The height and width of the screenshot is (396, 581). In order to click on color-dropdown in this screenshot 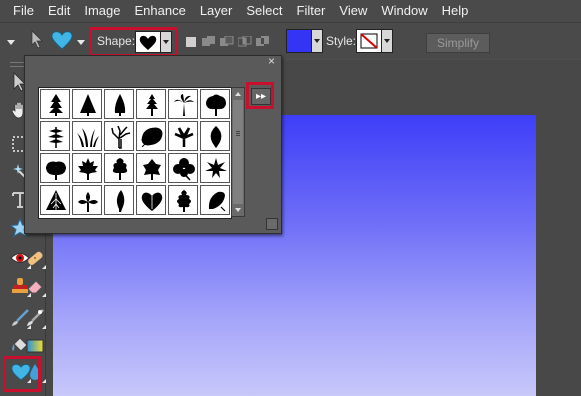, I will do `click(317, 41)`.